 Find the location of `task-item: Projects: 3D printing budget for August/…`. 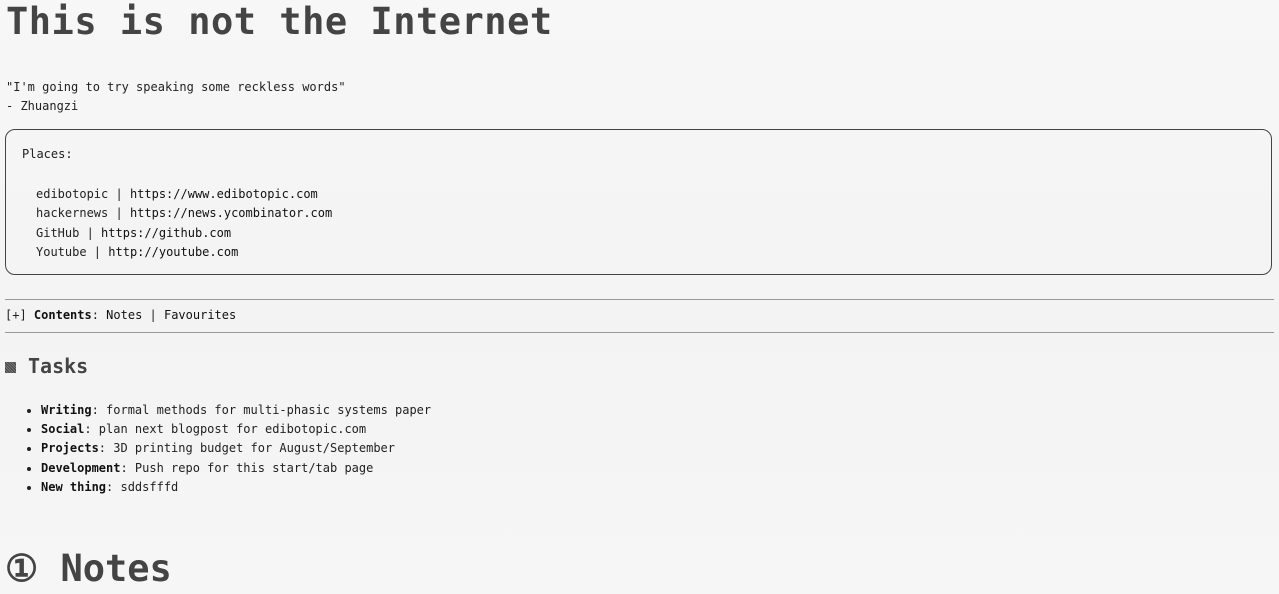

task-item: Projects: 3D printing budget for August/… is located at coordinates (236, 448).